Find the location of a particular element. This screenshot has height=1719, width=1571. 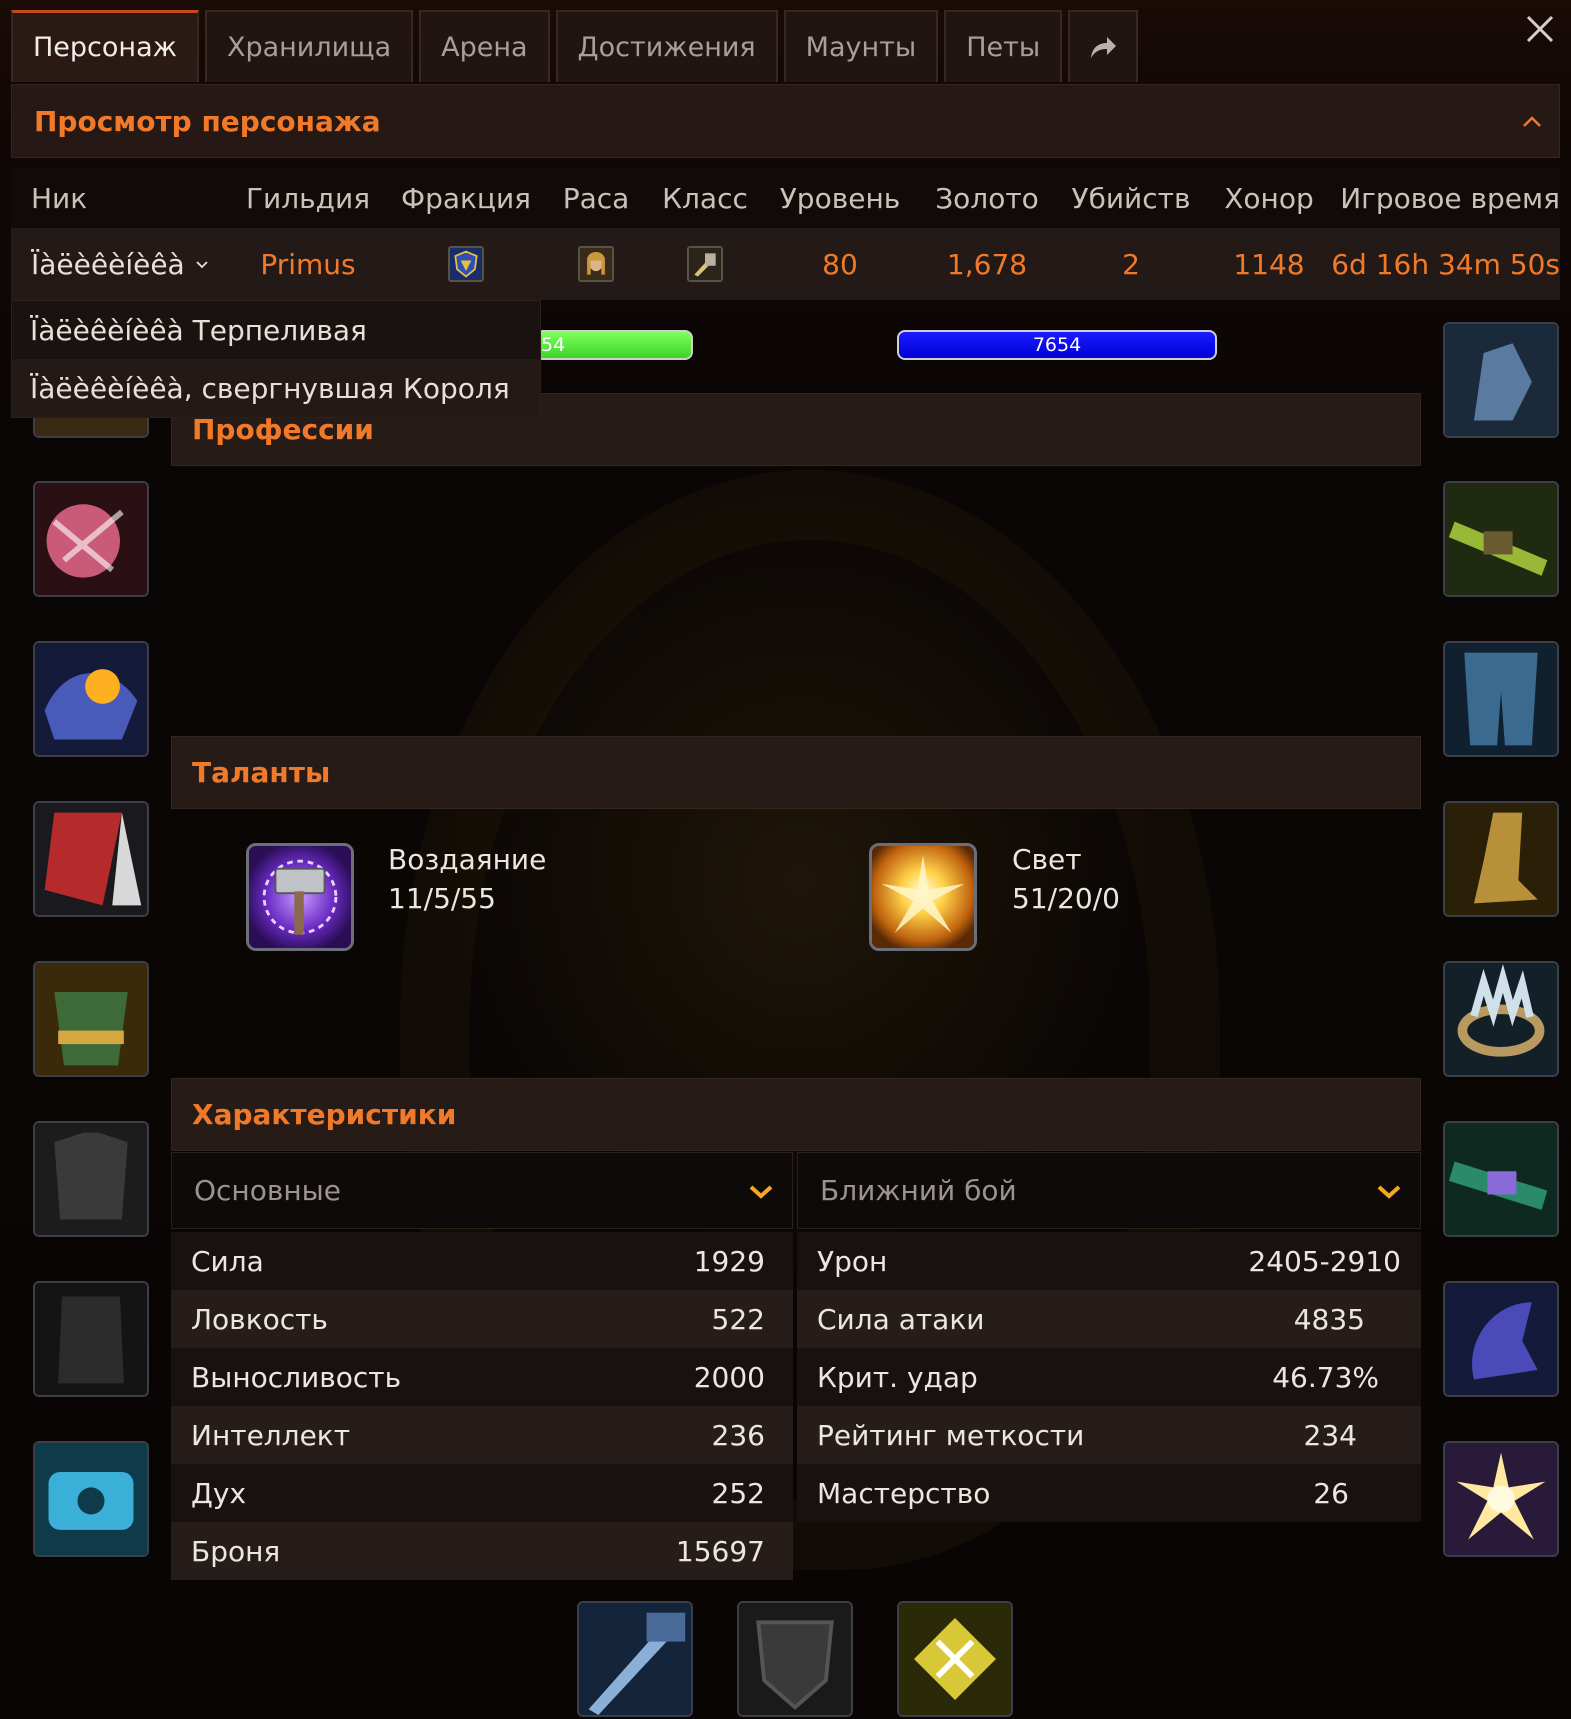

chest-icon is located at coordinates (91, 1019).